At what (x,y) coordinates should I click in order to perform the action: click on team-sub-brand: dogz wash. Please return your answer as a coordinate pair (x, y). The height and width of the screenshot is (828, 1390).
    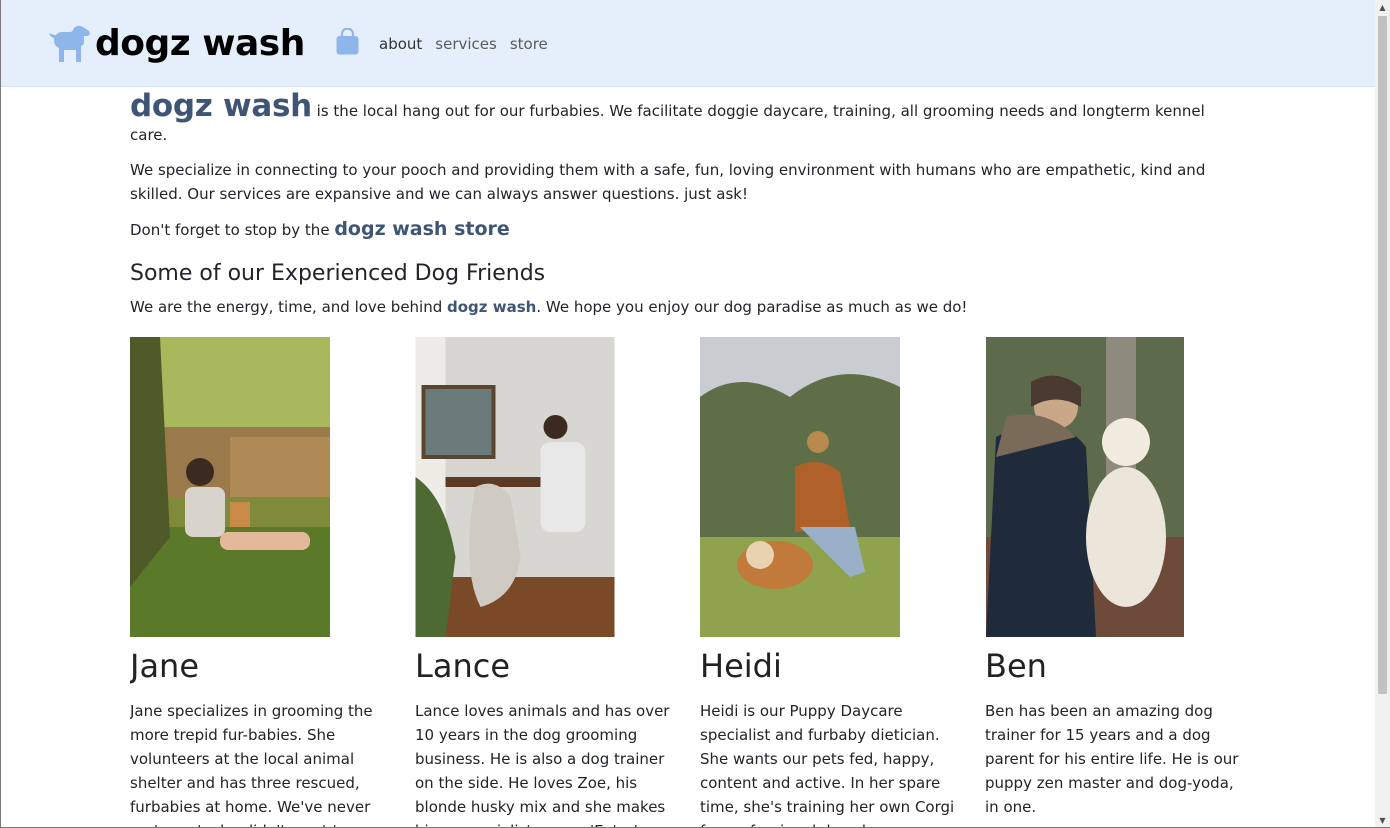
    Looking at the image, I should click on (492, 307).